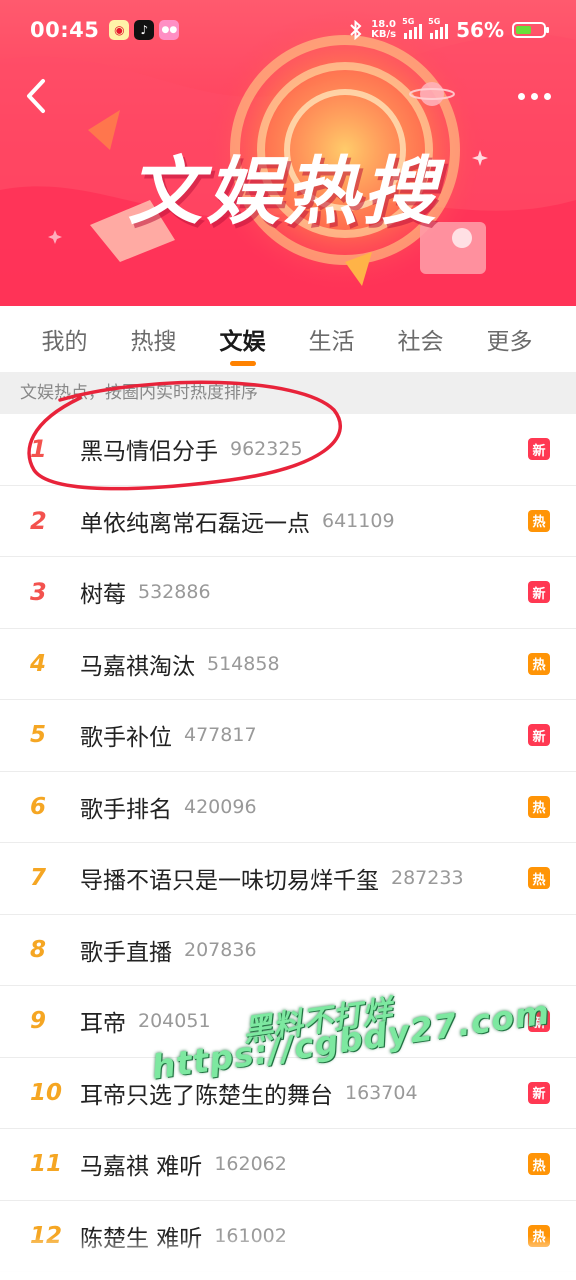 This screenshot has width=576, height=1280. Describe the element at coordinates (420, 339) in the screenshot. I see `tab-4: 社会` at that location.